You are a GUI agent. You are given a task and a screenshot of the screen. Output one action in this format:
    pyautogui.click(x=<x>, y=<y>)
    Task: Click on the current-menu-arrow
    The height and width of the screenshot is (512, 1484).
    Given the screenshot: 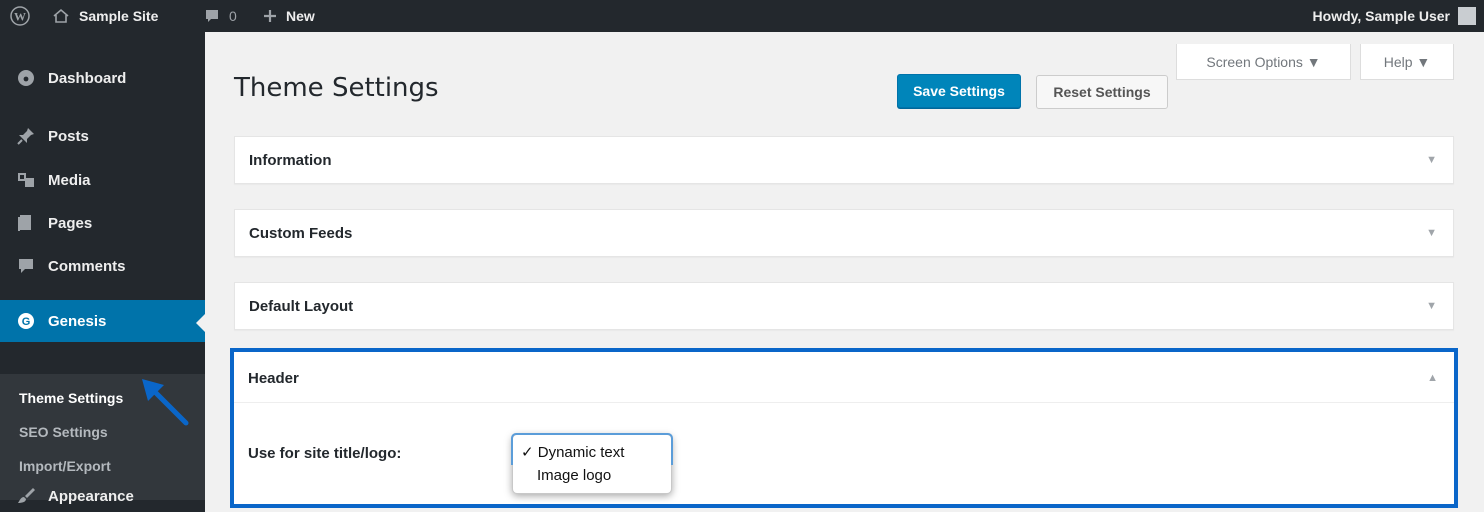 What is the action you would take?
    pyautogui.click(x=200, y=323)
    